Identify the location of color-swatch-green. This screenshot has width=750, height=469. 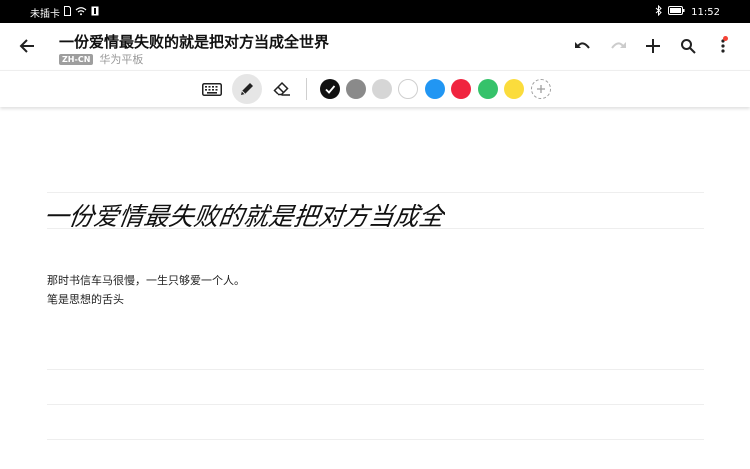
(488, 89).